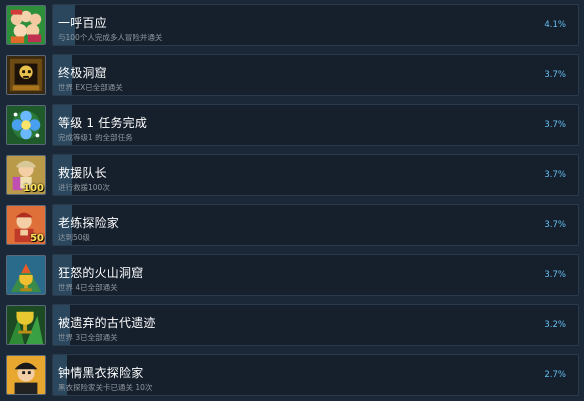 The width and height of the screenshot is (584, 401). Describe the element at coordinates (26, 375) in the screenshot. I see `black-explorer-icon` at that location.